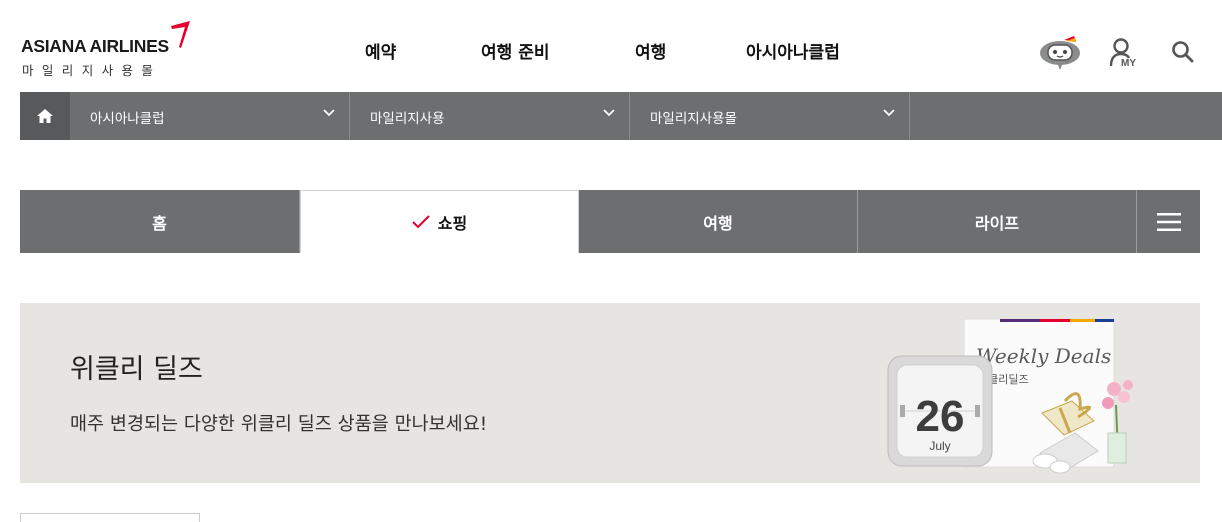 The image size is (1222, 522). Describe the element at coordinates (940, 416) in the screenshot. I see `calendar-day: 26` at that location.